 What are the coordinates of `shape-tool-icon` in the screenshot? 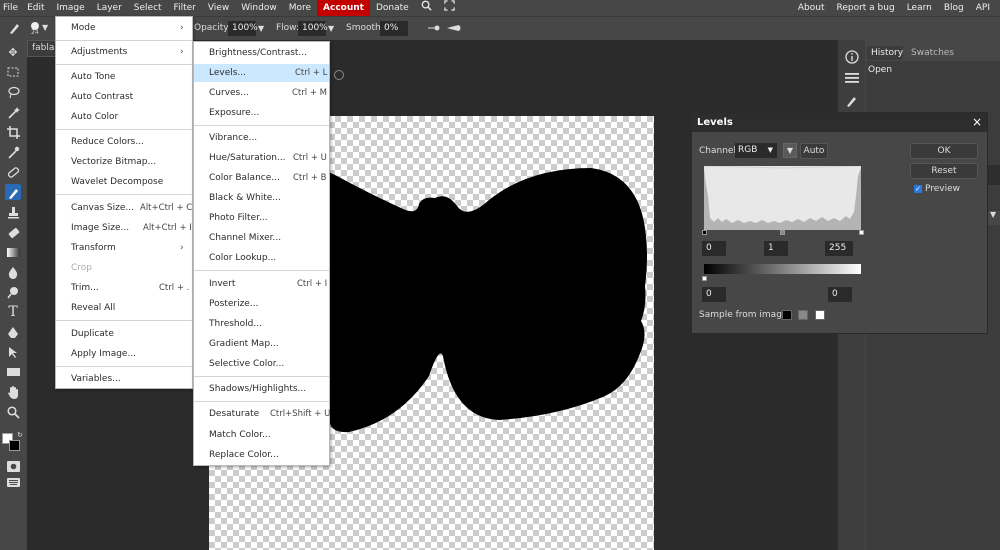 It's located at (13, 372).